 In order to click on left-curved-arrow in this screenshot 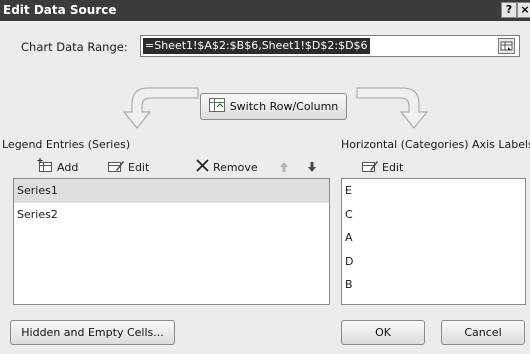, I will do `click(160, 108)`.